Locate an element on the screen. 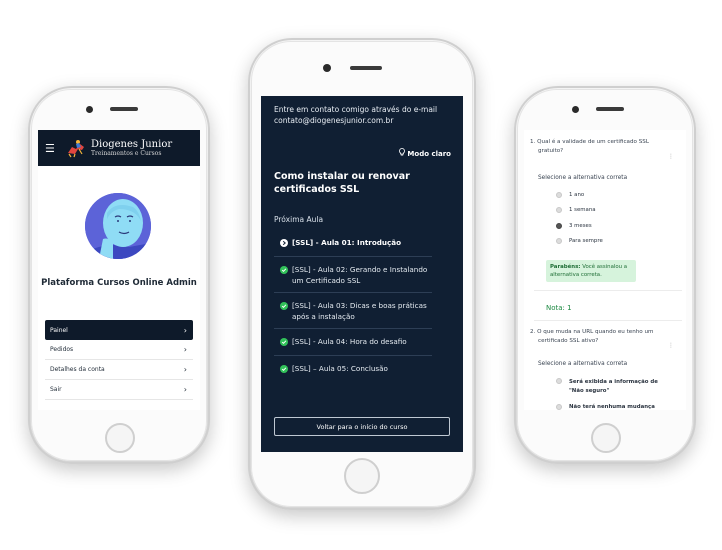 This screenshot has height=550, width=722. phone-screen: ☰ Diogenes Junior Treinamentos e Cursos is located at coordinates (119, 270).